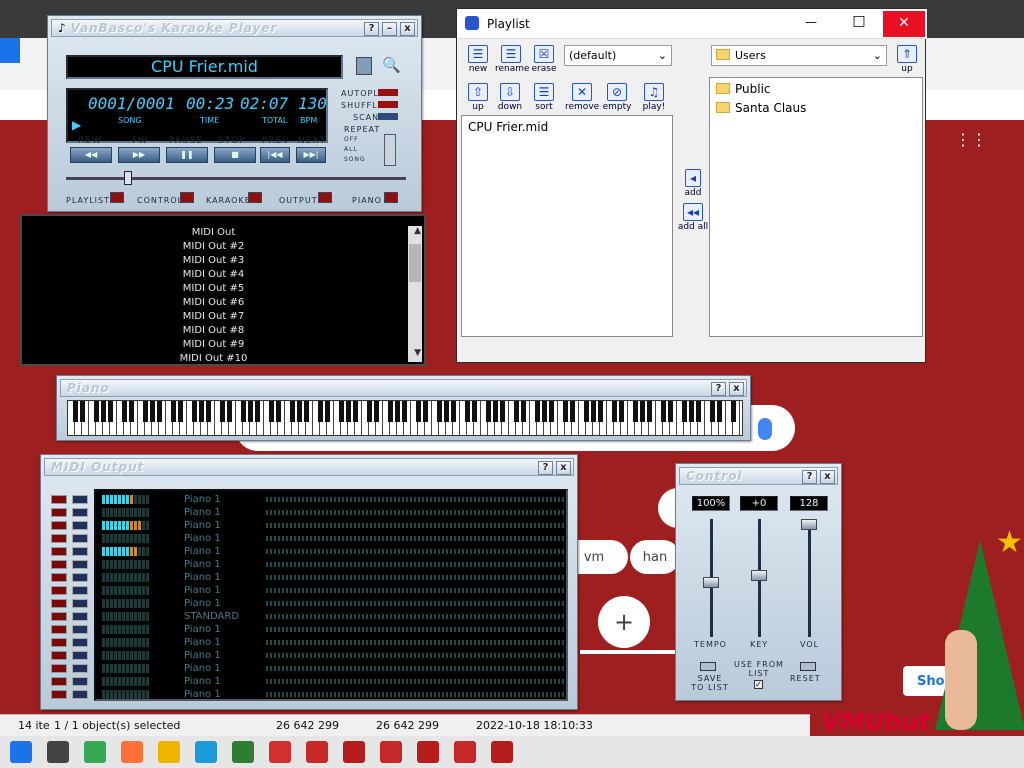 The image size is (1024, 768). Describe the element at coordinates (711, 582) in the screenshot. I see `tempo-slider-thumb` at that location.